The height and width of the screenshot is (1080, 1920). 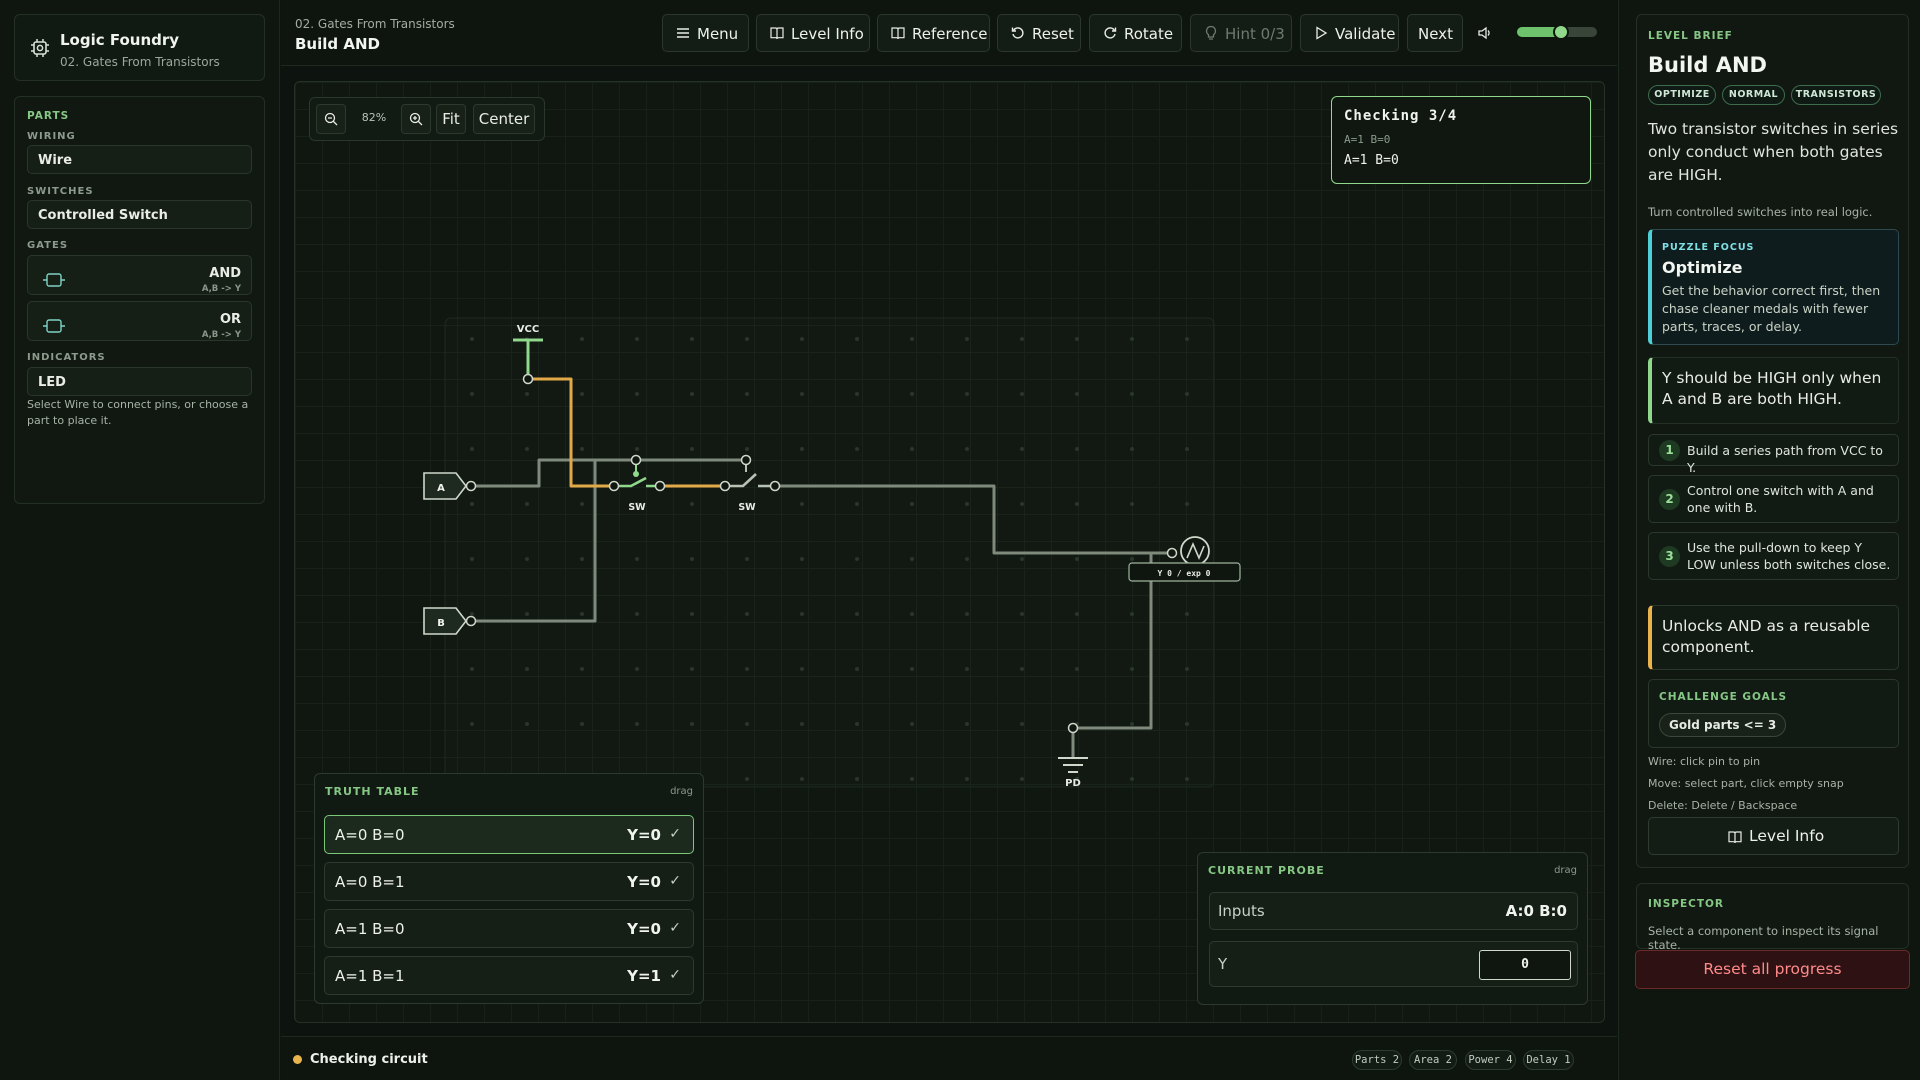 What do you see at coordinates (1561, 32) in the screenshot?
I see `volume-slider-knob` at bounding box center [1561, 32].